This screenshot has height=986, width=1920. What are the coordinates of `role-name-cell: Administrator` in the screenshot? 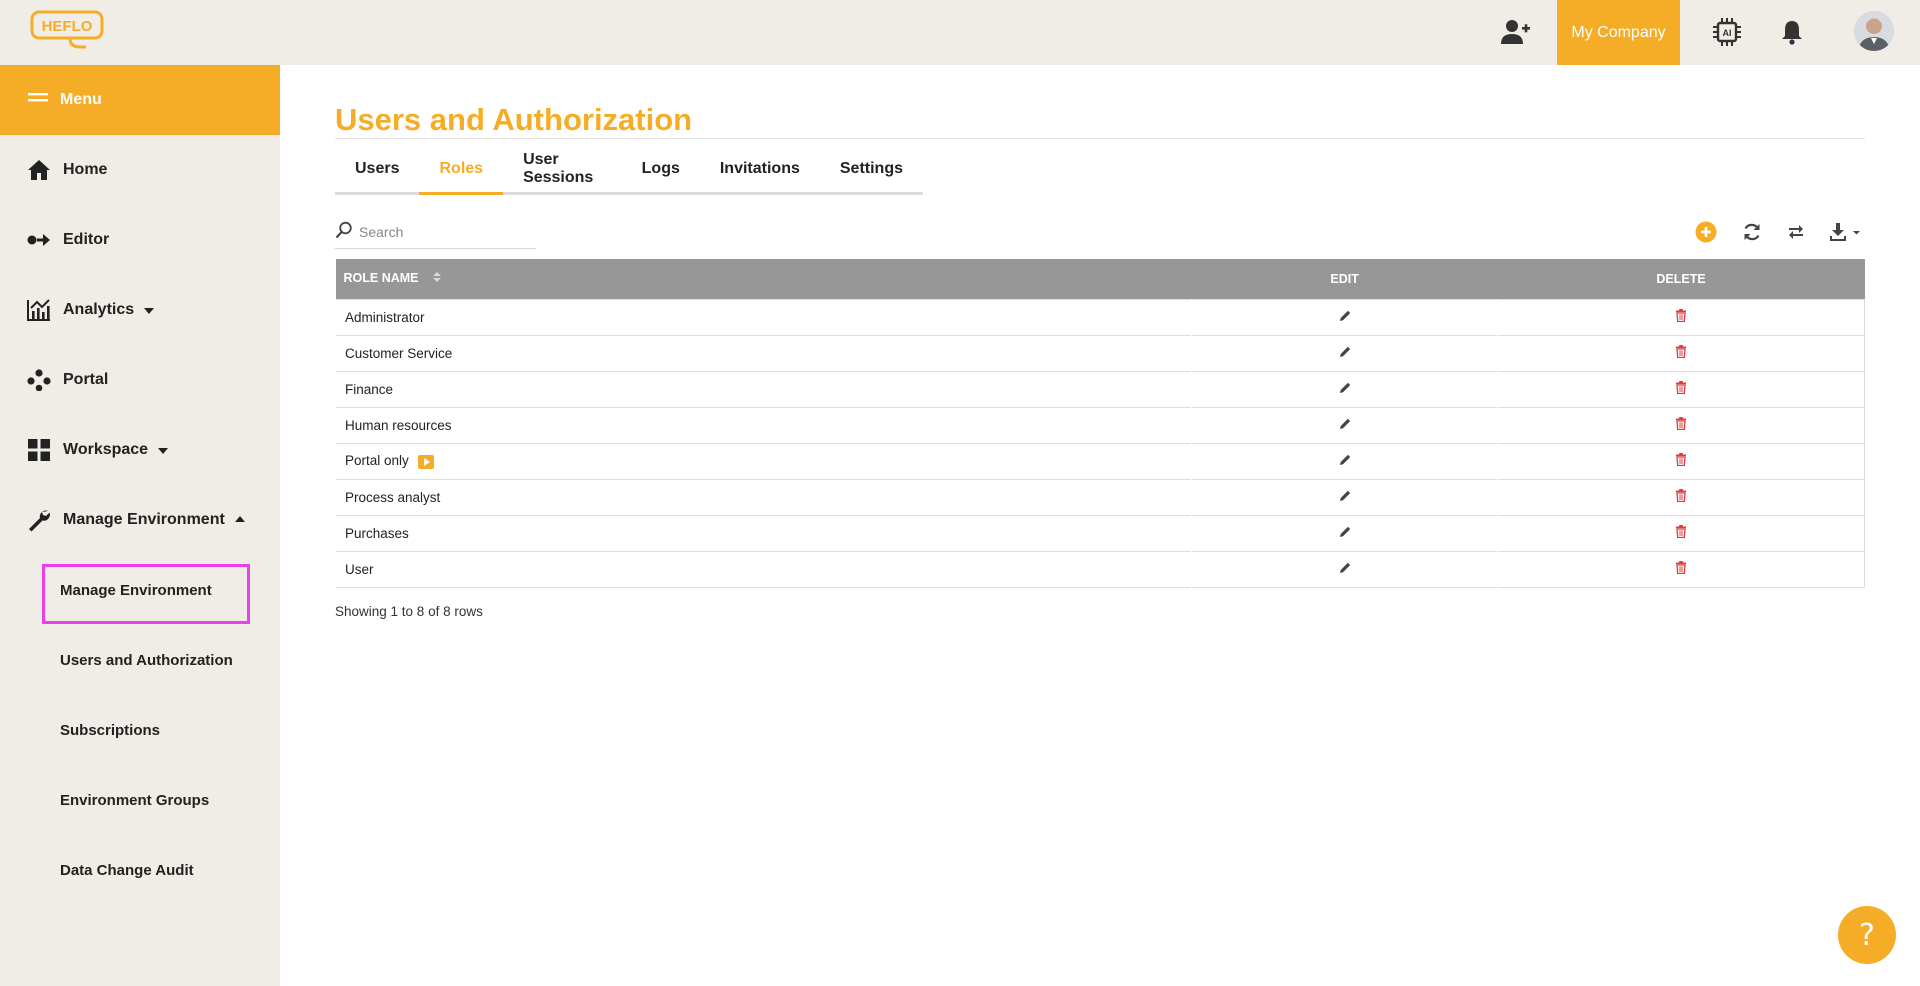 It's located at (385, 317).